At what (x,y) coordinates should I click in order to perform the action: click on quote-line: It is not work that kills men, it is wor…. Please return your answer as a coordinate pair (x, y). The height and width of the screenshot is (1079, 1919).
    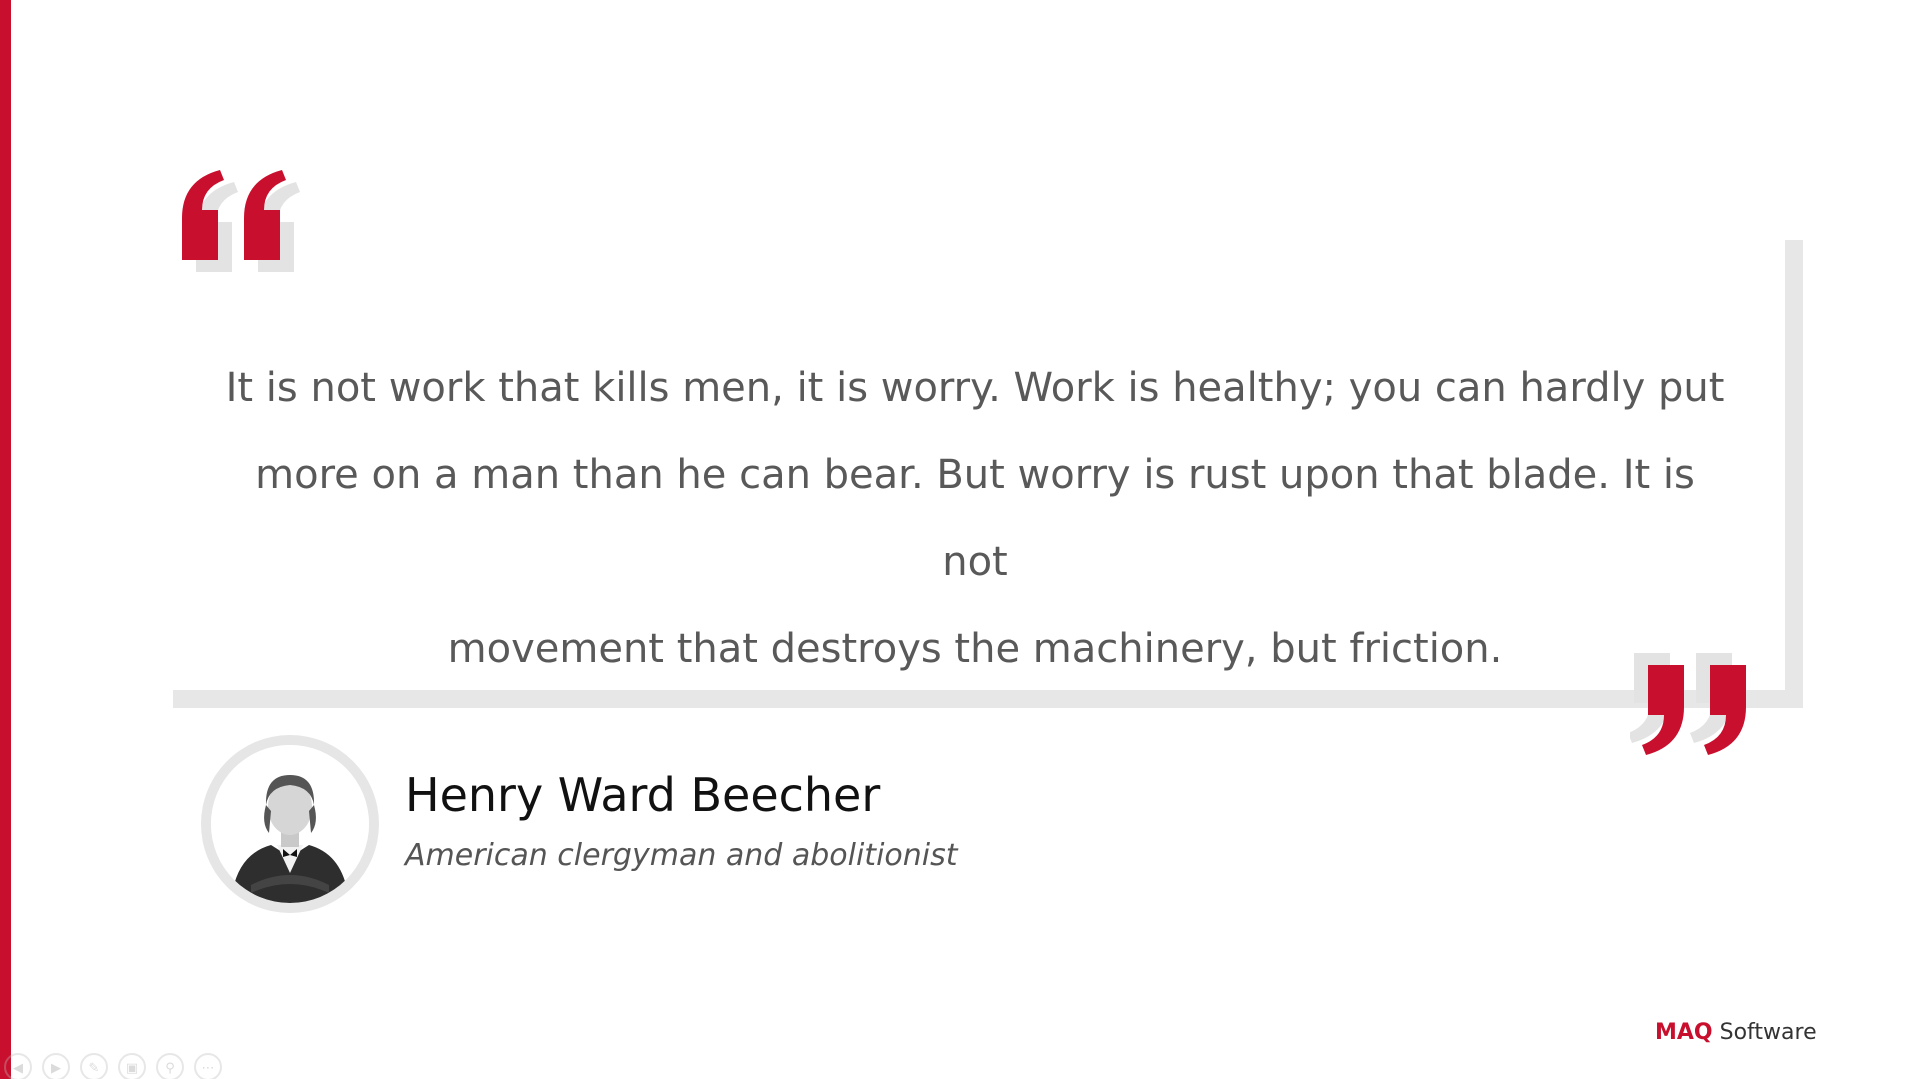
    Looking at the image, I should click on (975, 388).